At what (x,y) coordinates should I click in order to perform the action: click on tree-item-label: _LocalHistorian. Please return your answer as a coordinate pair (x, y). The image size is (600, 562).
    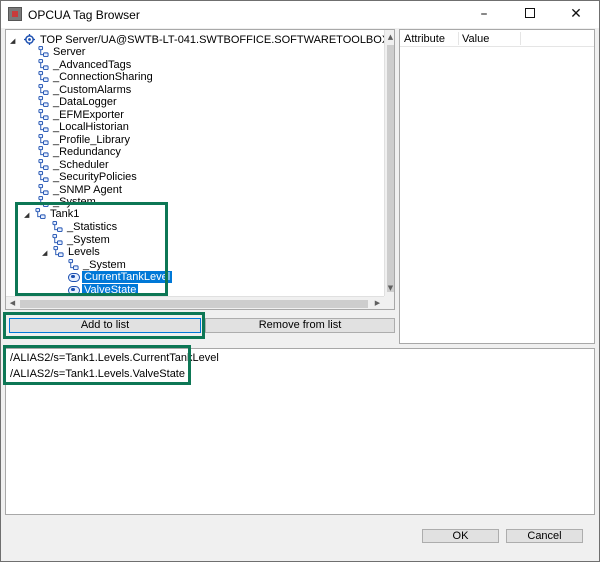
    Looking at the image, I should click on (91, 127).